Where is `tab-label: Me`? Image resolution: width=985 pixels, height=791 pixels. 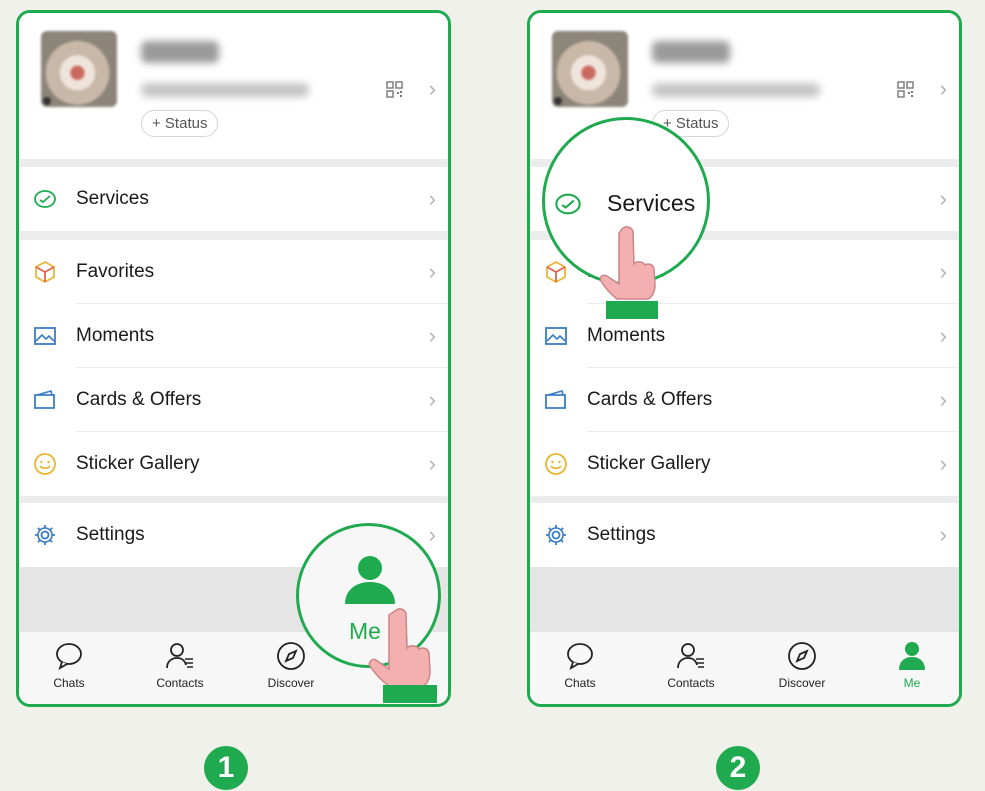 tab-label: Me is located at coordinates (912, 683).